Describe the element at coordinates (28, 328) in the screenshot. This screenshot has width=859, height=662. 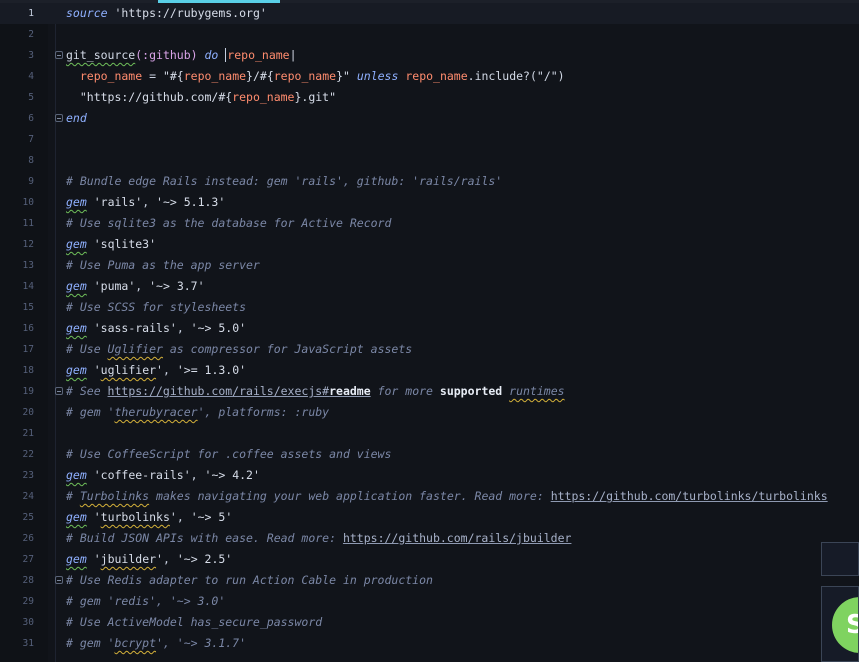
I see `line-number: 16` at that location.